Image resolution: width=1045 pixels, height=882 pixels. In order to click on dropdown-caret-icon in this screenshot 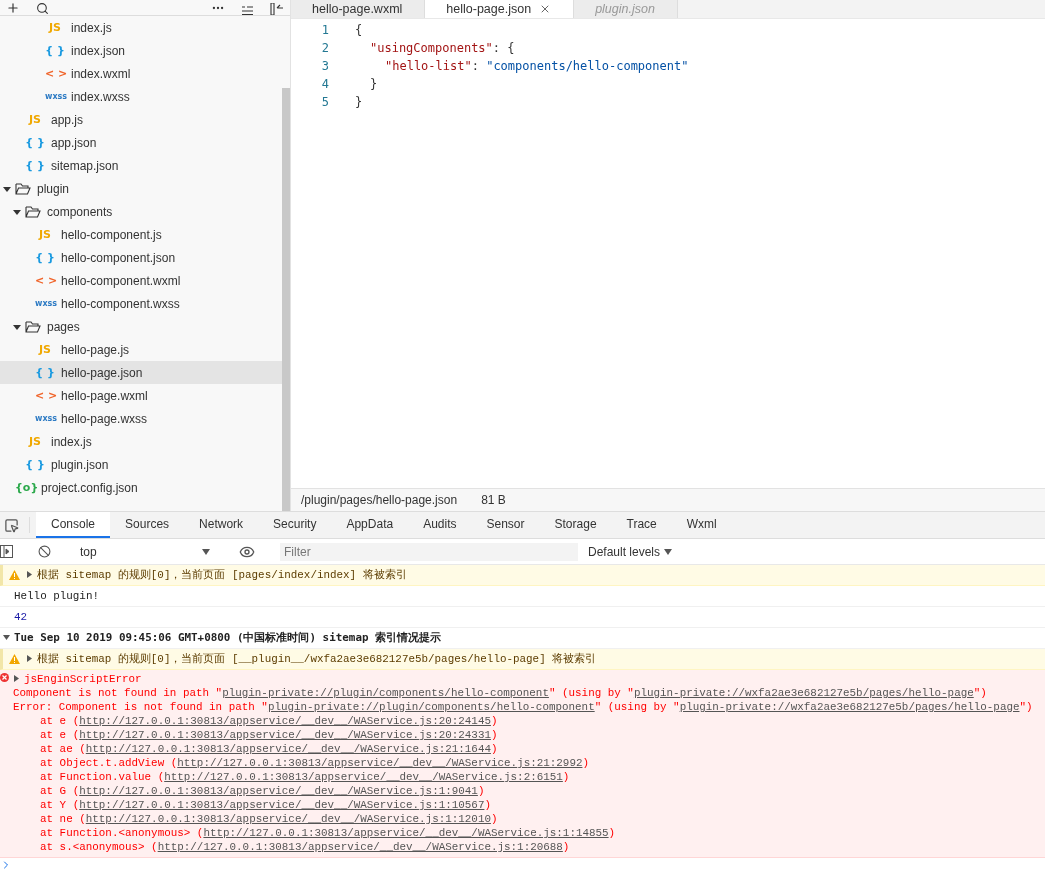, I will do `click(206, 551)`.